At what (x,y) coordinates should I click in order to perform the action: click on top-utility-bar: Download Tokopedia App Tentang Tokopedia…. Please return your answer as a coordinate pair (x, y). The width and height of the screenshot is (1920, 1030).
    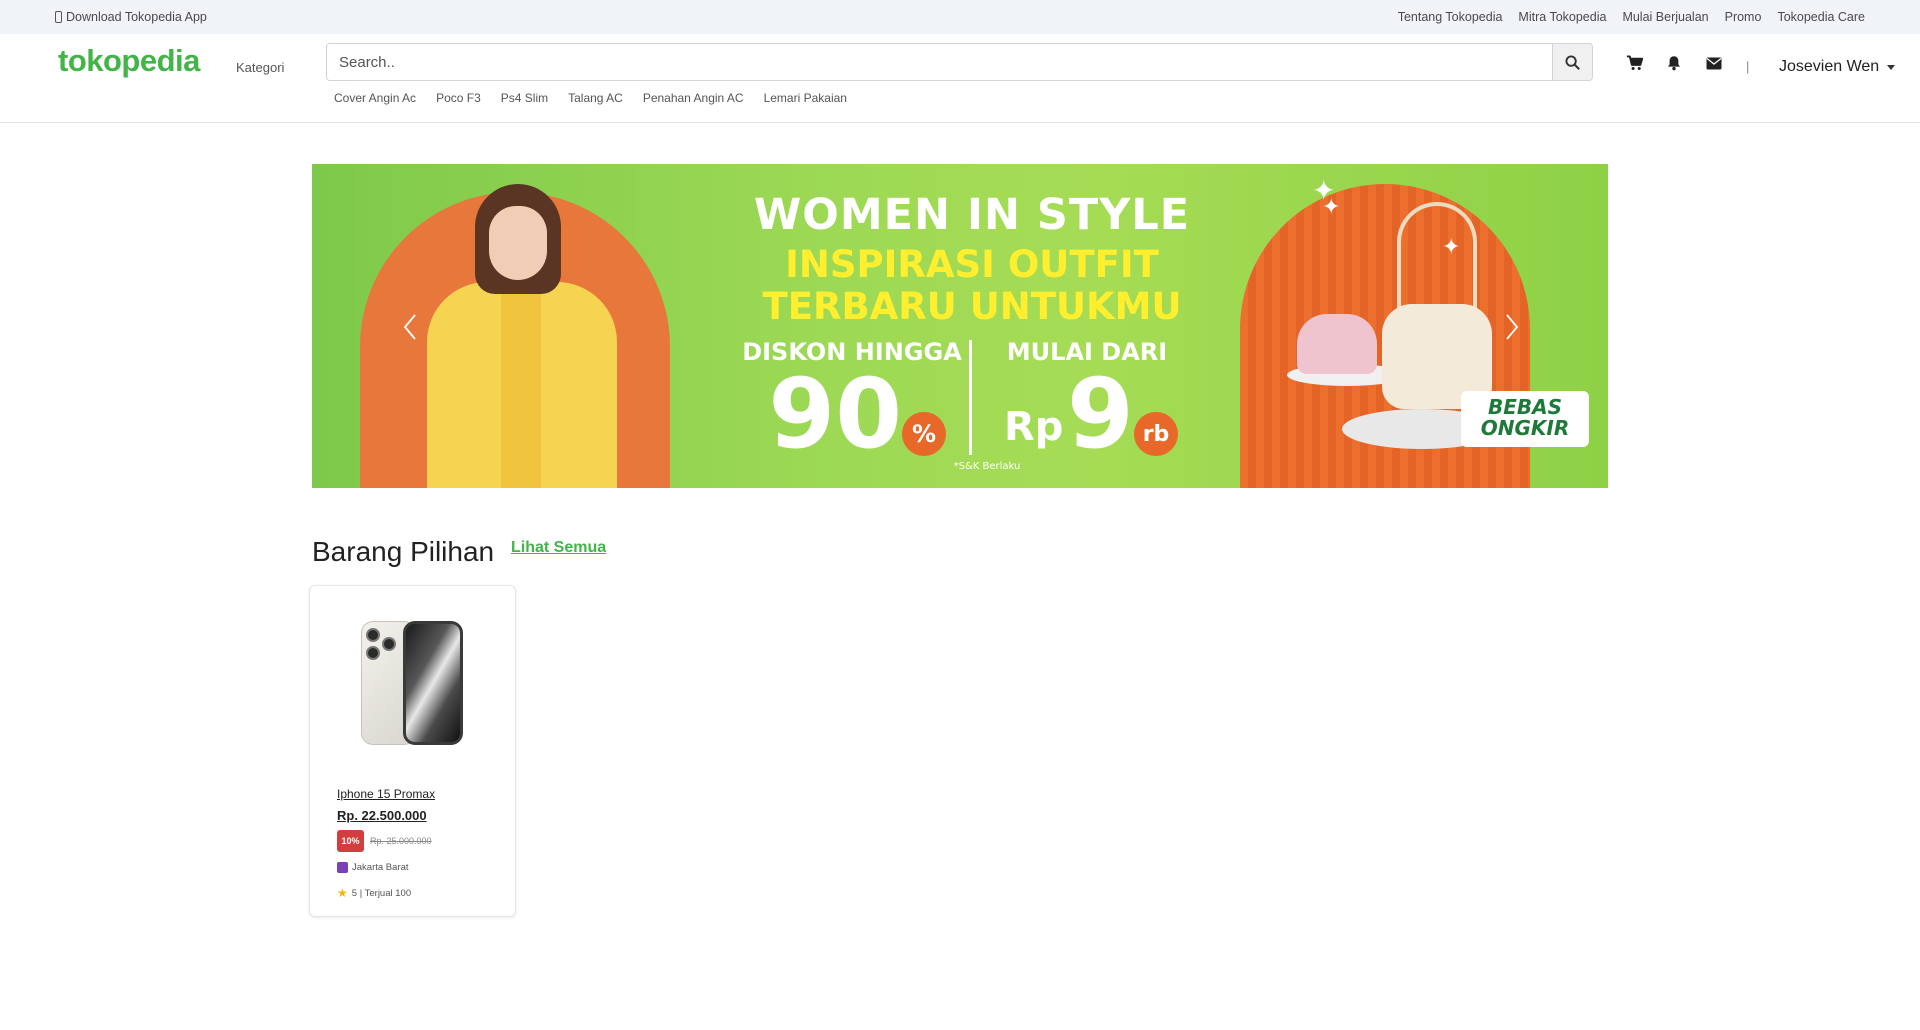
    Looking at the image, I should click on (960, 17).